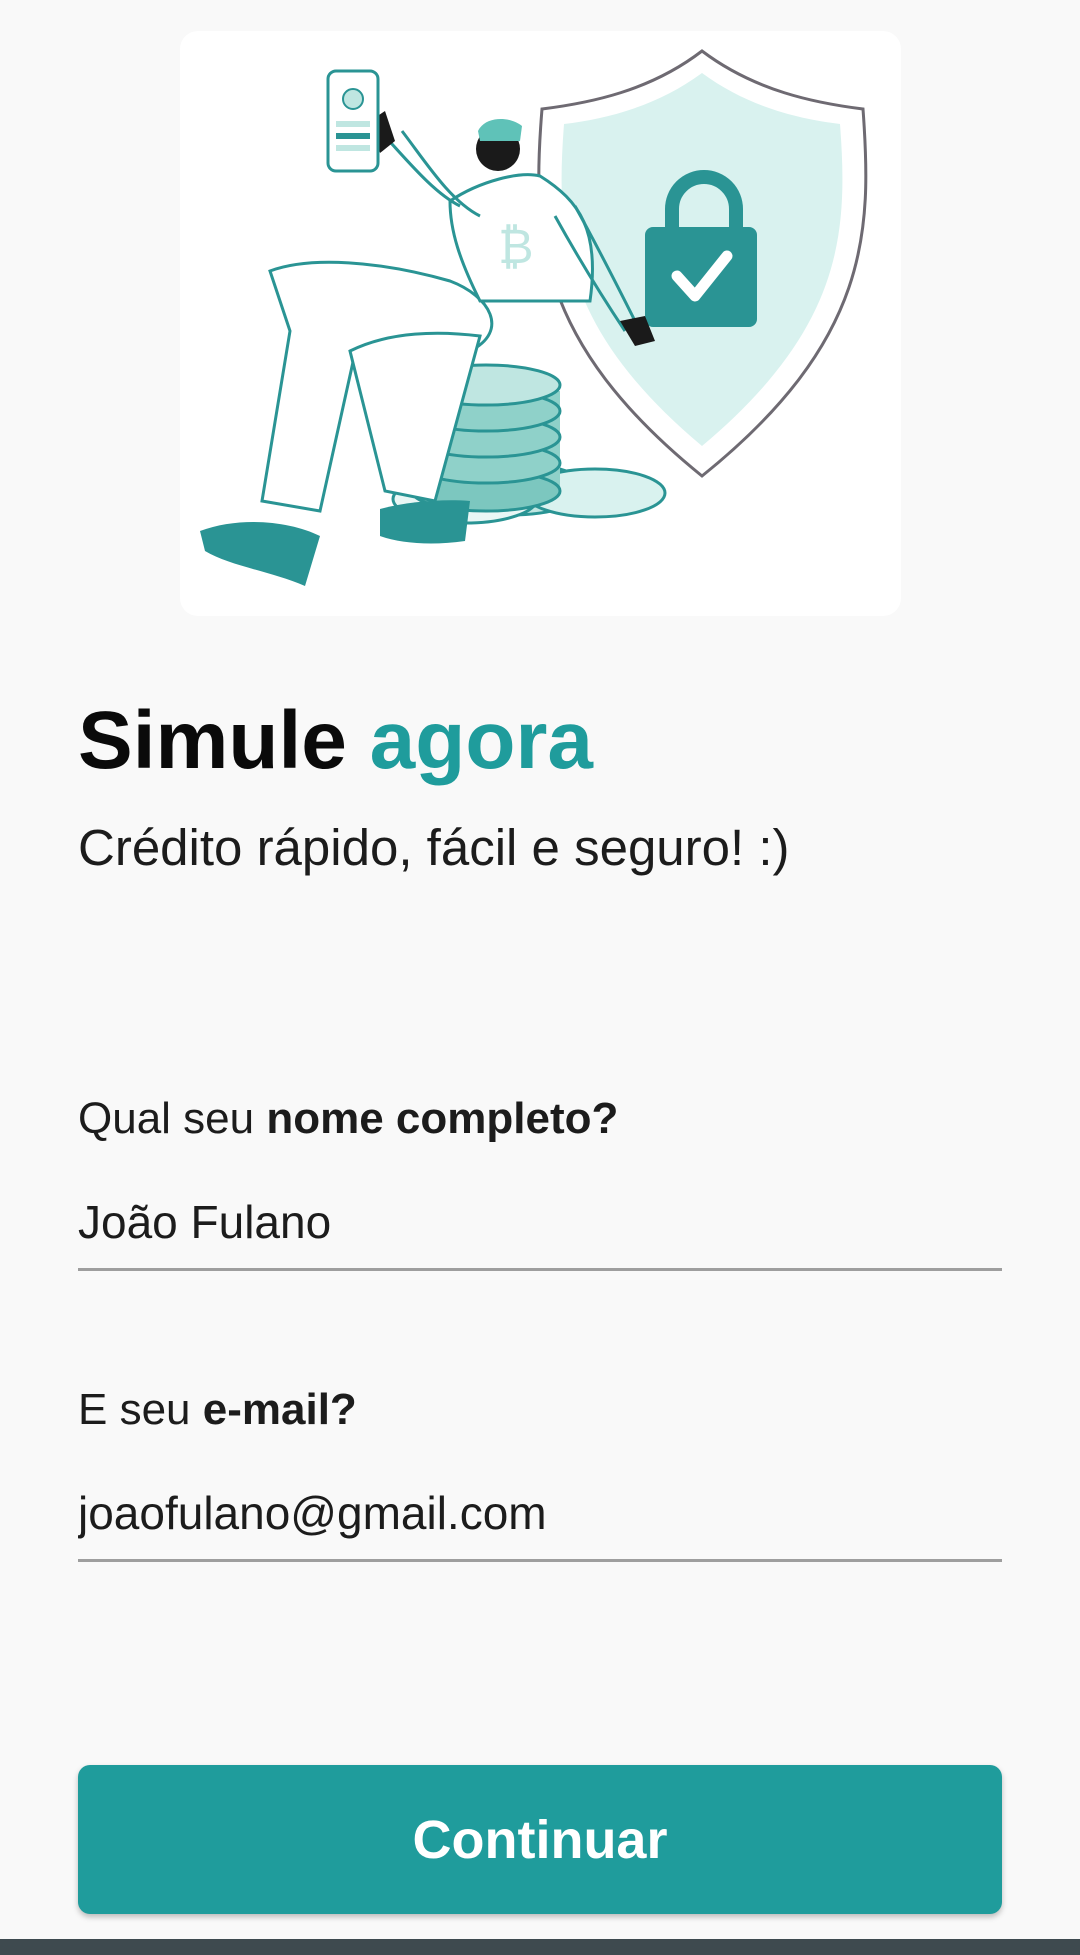 This screenshot has height=1955, width=1080. What do you see at coordinates (540, 1514) in the screenshot?
I see `email-input` at bounding box center [540, 1514].